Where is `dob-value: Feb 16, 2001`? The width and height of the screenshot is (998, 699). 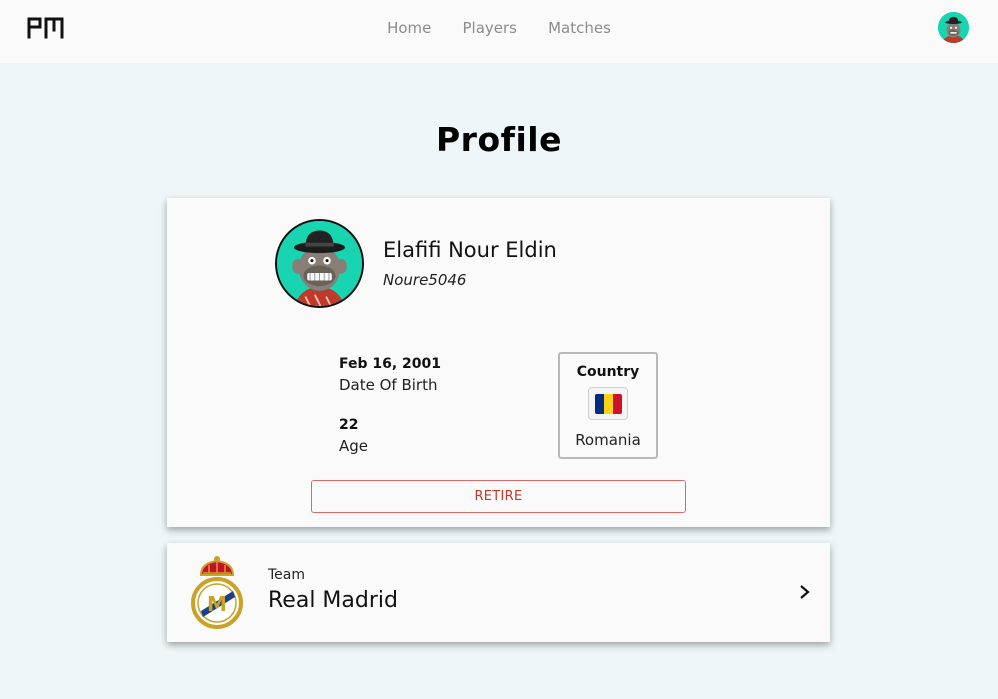 dob-value: Feb 16, 2001 is located at coordinates (390, 364).